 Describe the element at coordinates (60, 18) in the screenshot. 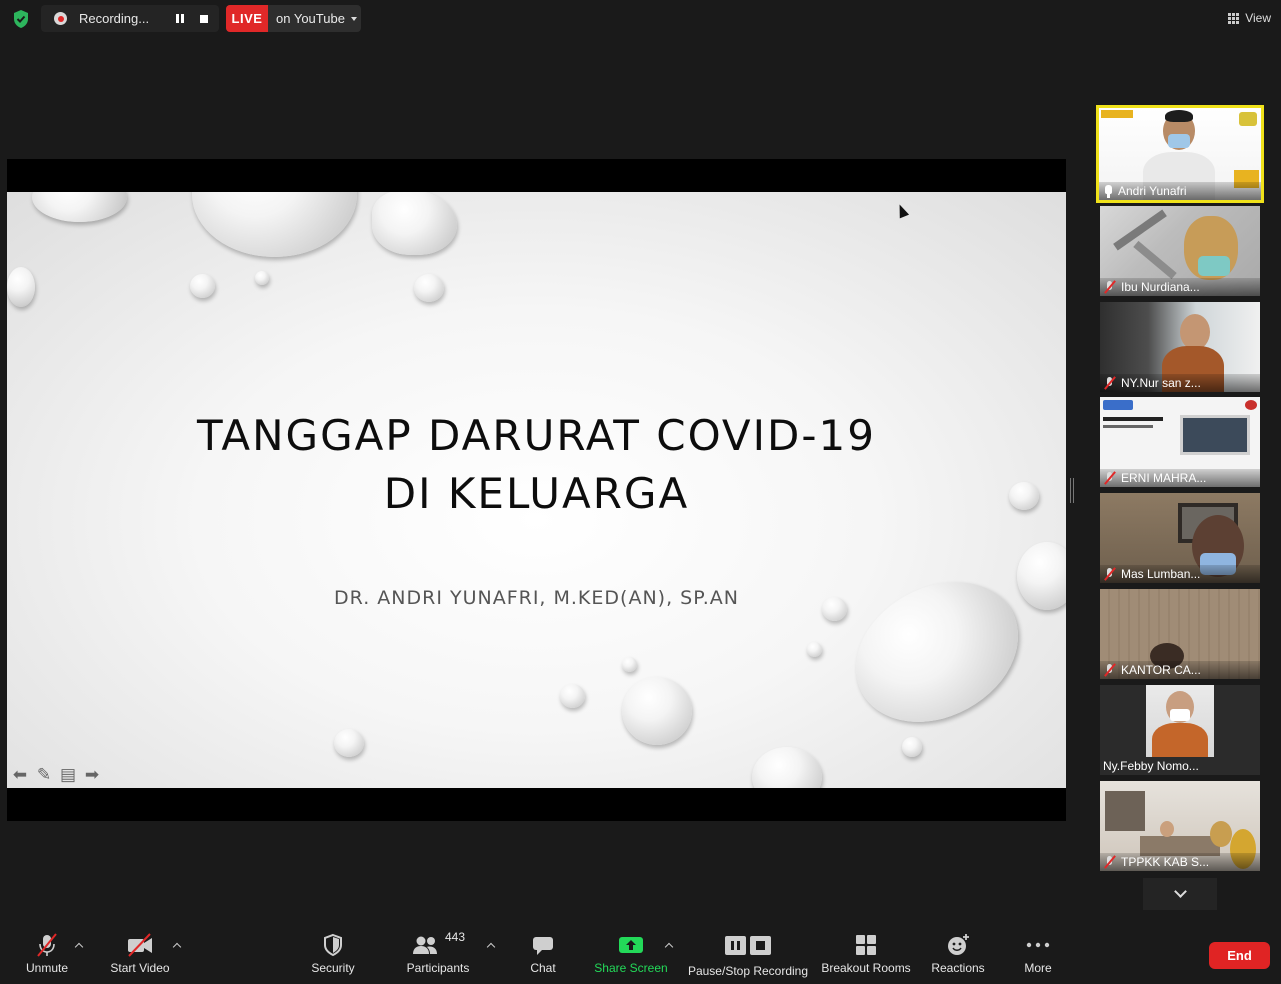

I see `recording-dot-icon` at that location.